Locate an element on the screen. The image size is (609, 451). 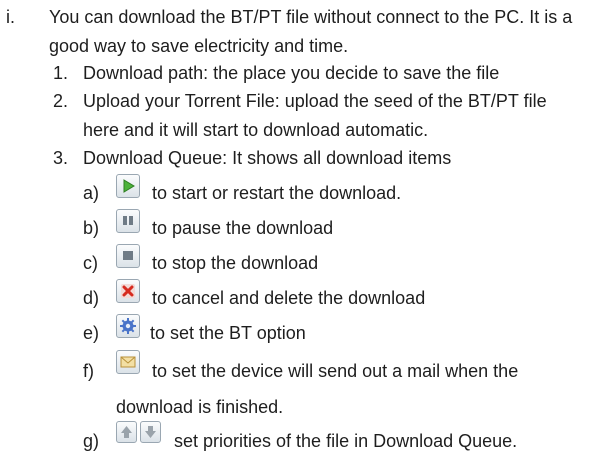
subitem-letter: e) is located at coordinates (91, 333).